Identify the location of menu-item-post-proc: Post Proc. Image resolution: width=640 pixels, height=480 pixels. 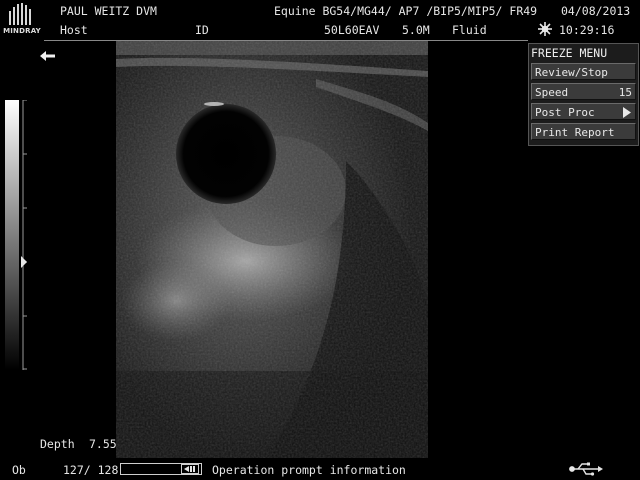
(583, 111).